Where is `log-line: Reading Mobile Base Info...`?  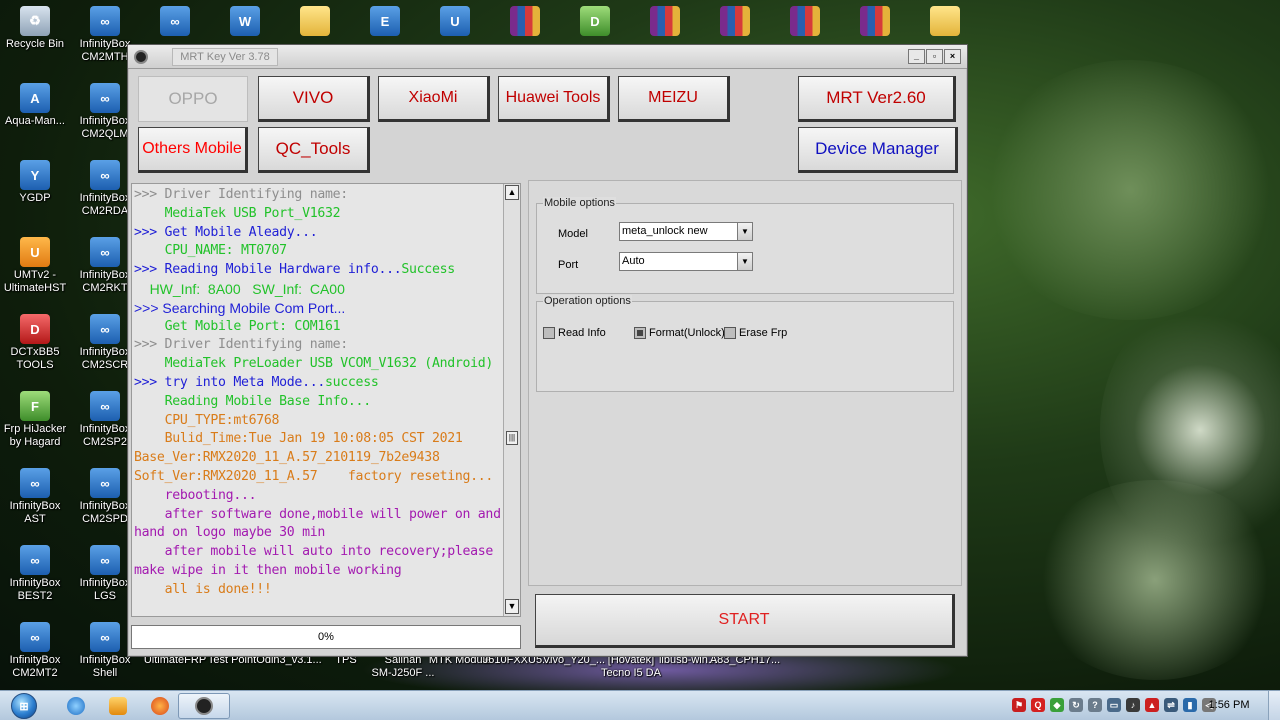
log-line: Reading Mobile Base Info... is located at coordinates (253, 401).